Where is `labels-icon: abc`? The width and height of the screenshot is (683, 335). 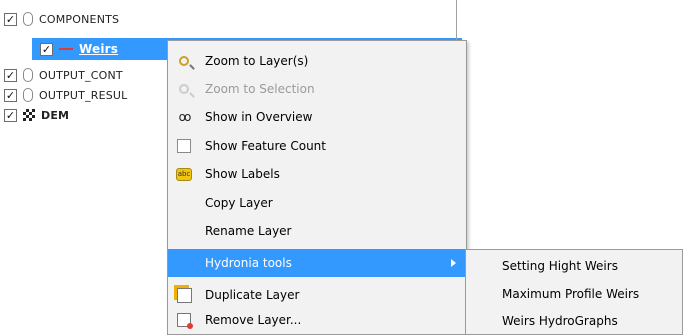 labels-icon: abc is located at coordinates (184, 174).